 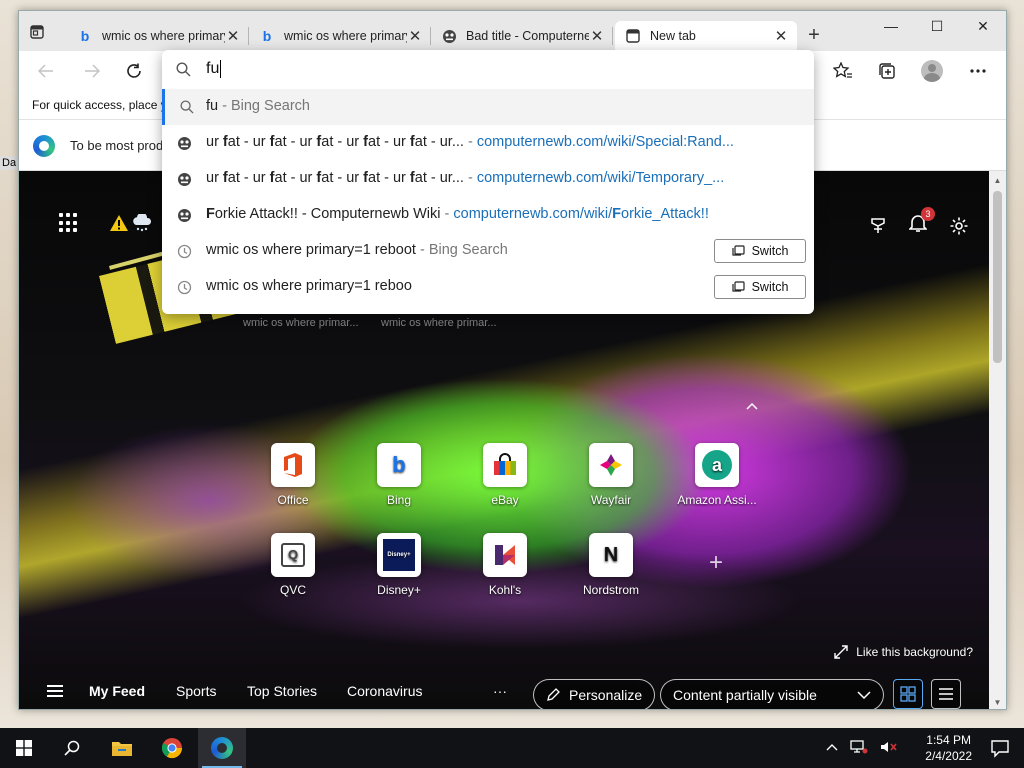 What do you see at coordinates (772, 694) in the screenshot?
I see `content-visibility-dropdown: Content partially visible` at bounding box center [772, 694].